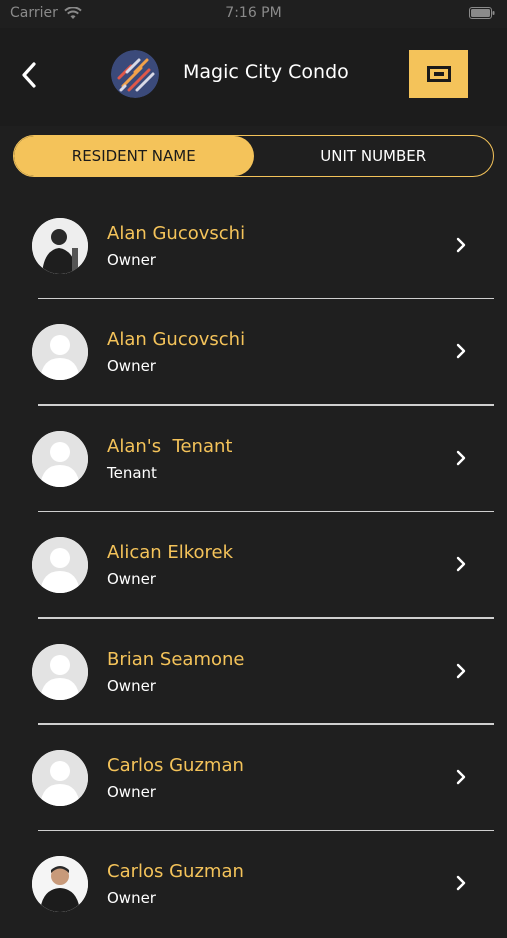  I want to click on header-action-button, so click(438, 74).